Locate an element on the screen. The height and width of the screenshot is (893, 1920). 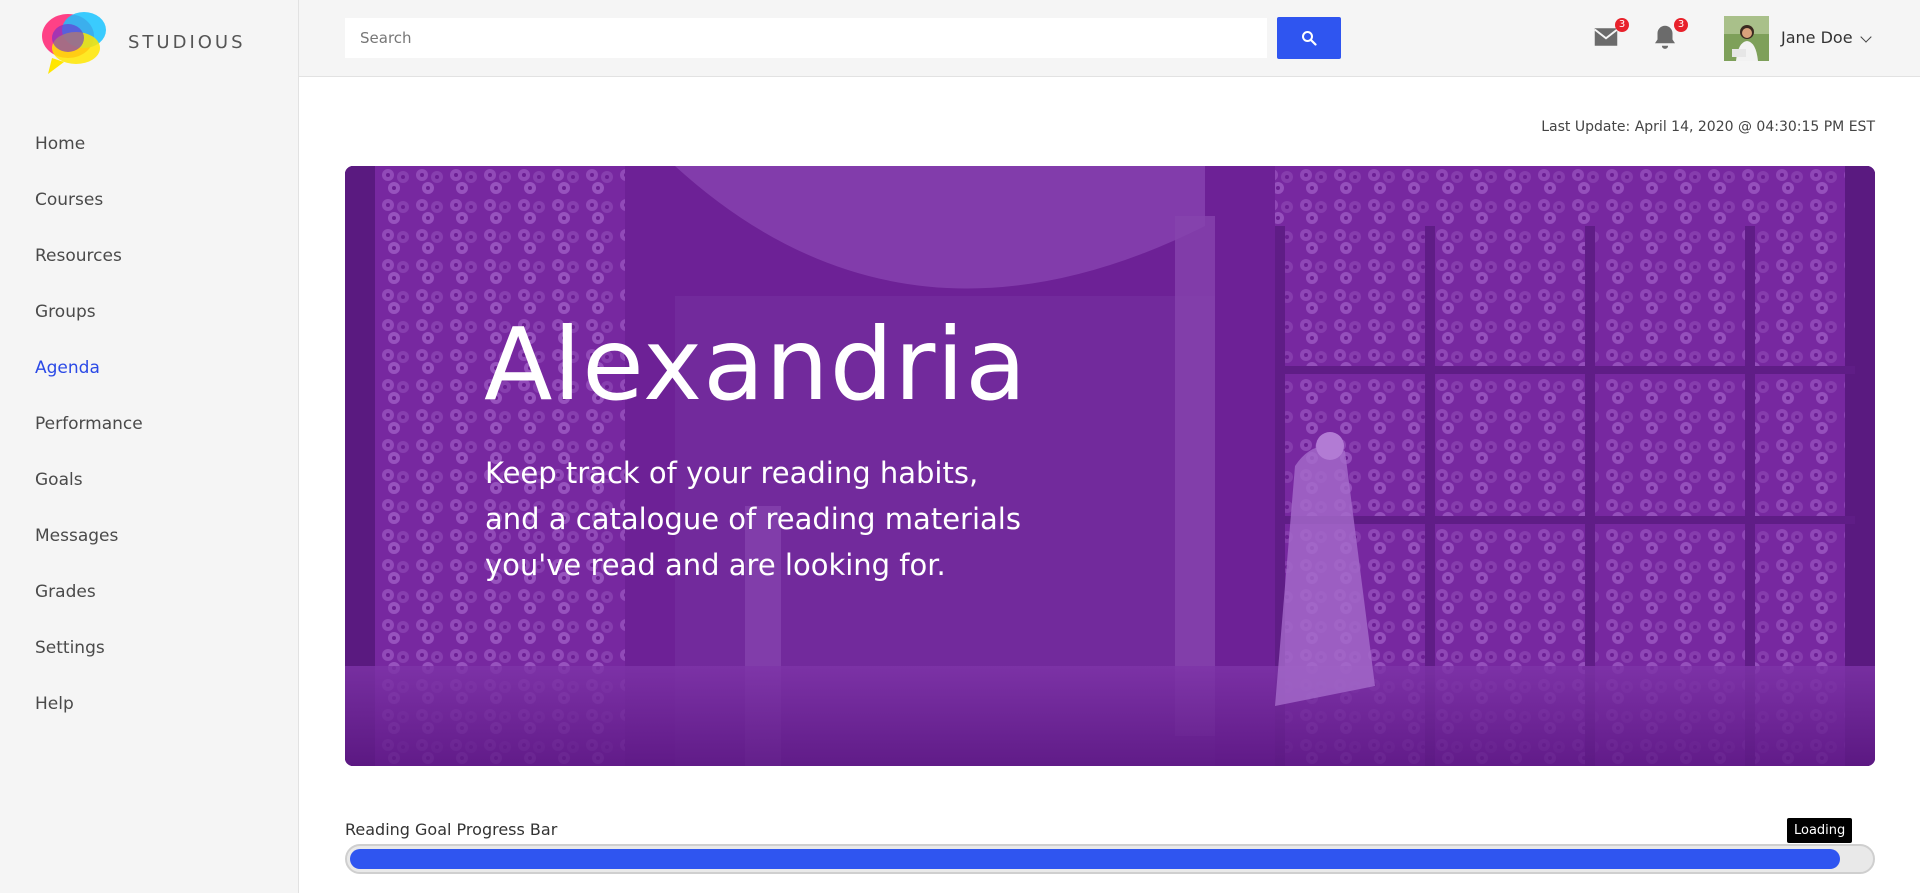
notifications-count-badge: 3 is located at coordinates (1681, 25).